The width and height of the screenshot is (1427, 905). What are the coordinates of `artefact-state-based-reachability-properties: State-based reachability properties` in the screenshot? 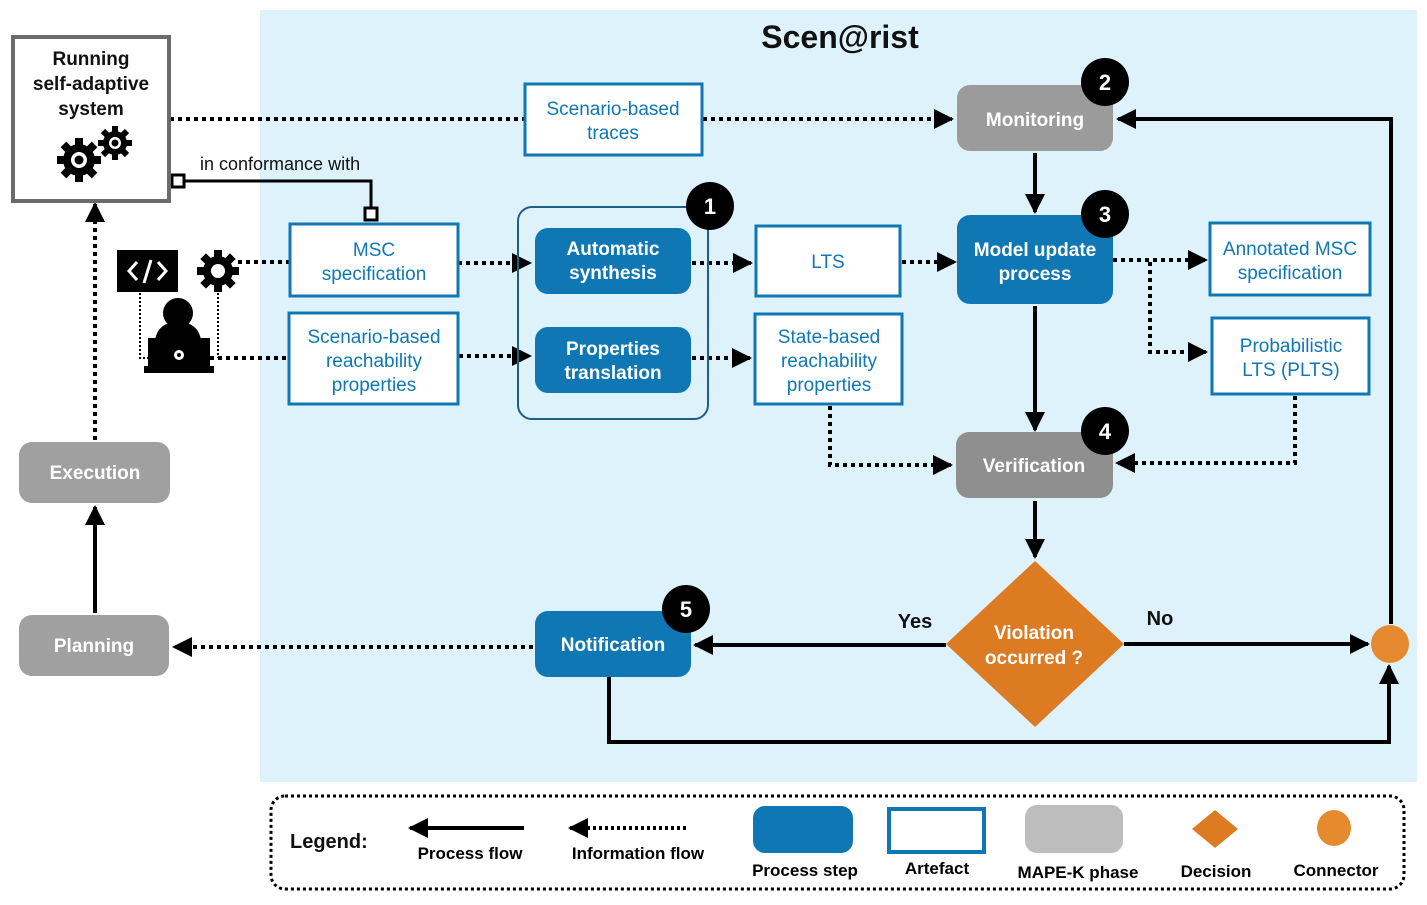 It's located at (828, 359).